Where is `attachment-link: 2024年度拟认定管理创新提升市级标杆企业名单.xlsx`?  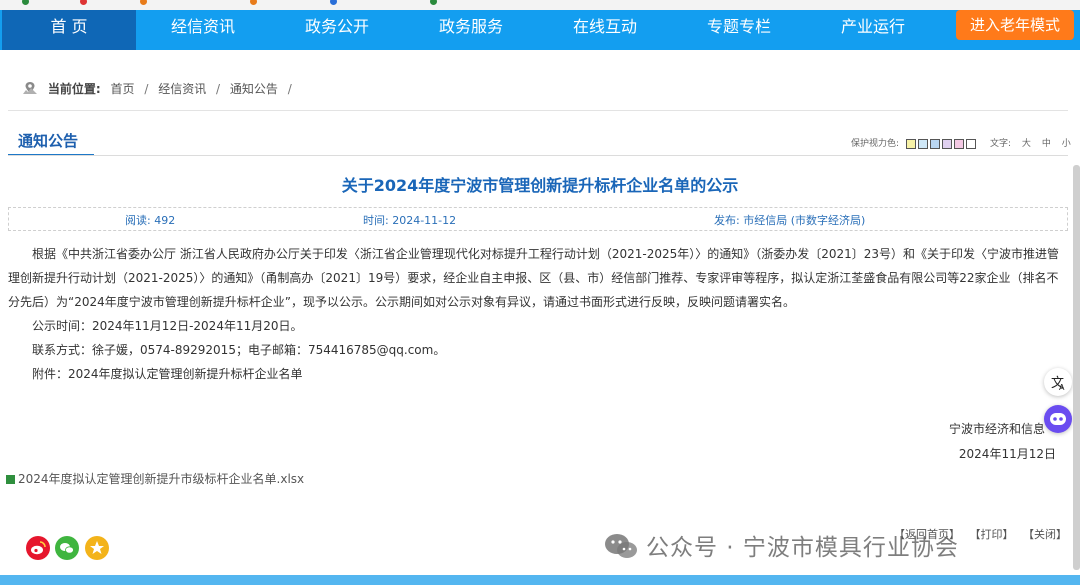 attachment-link: 2024年度拟认定管理创新提升市级标杆企业名单.xlsx is located at coordinates (155, 478).